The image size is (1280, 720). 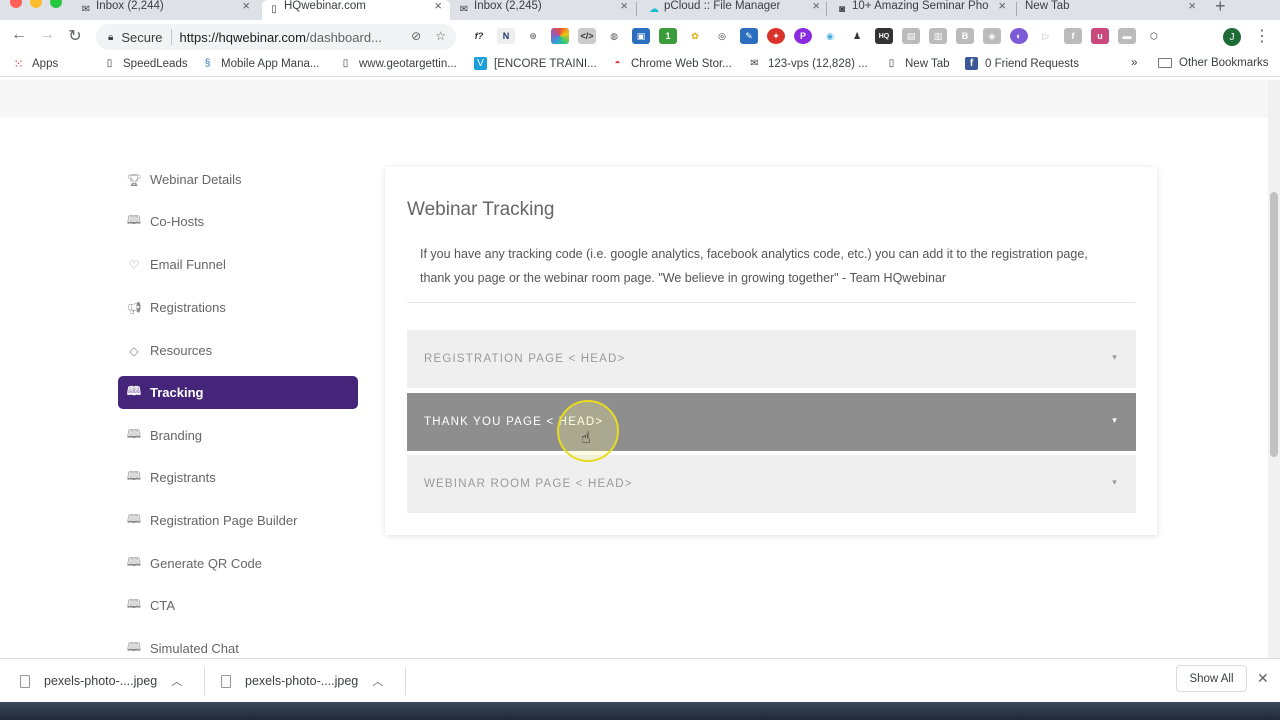 What do you see at coordinates (1127, 36) in the screenshot?
I see `gray-extension-icon-6: ▬` at bounding box center [1127, 36].